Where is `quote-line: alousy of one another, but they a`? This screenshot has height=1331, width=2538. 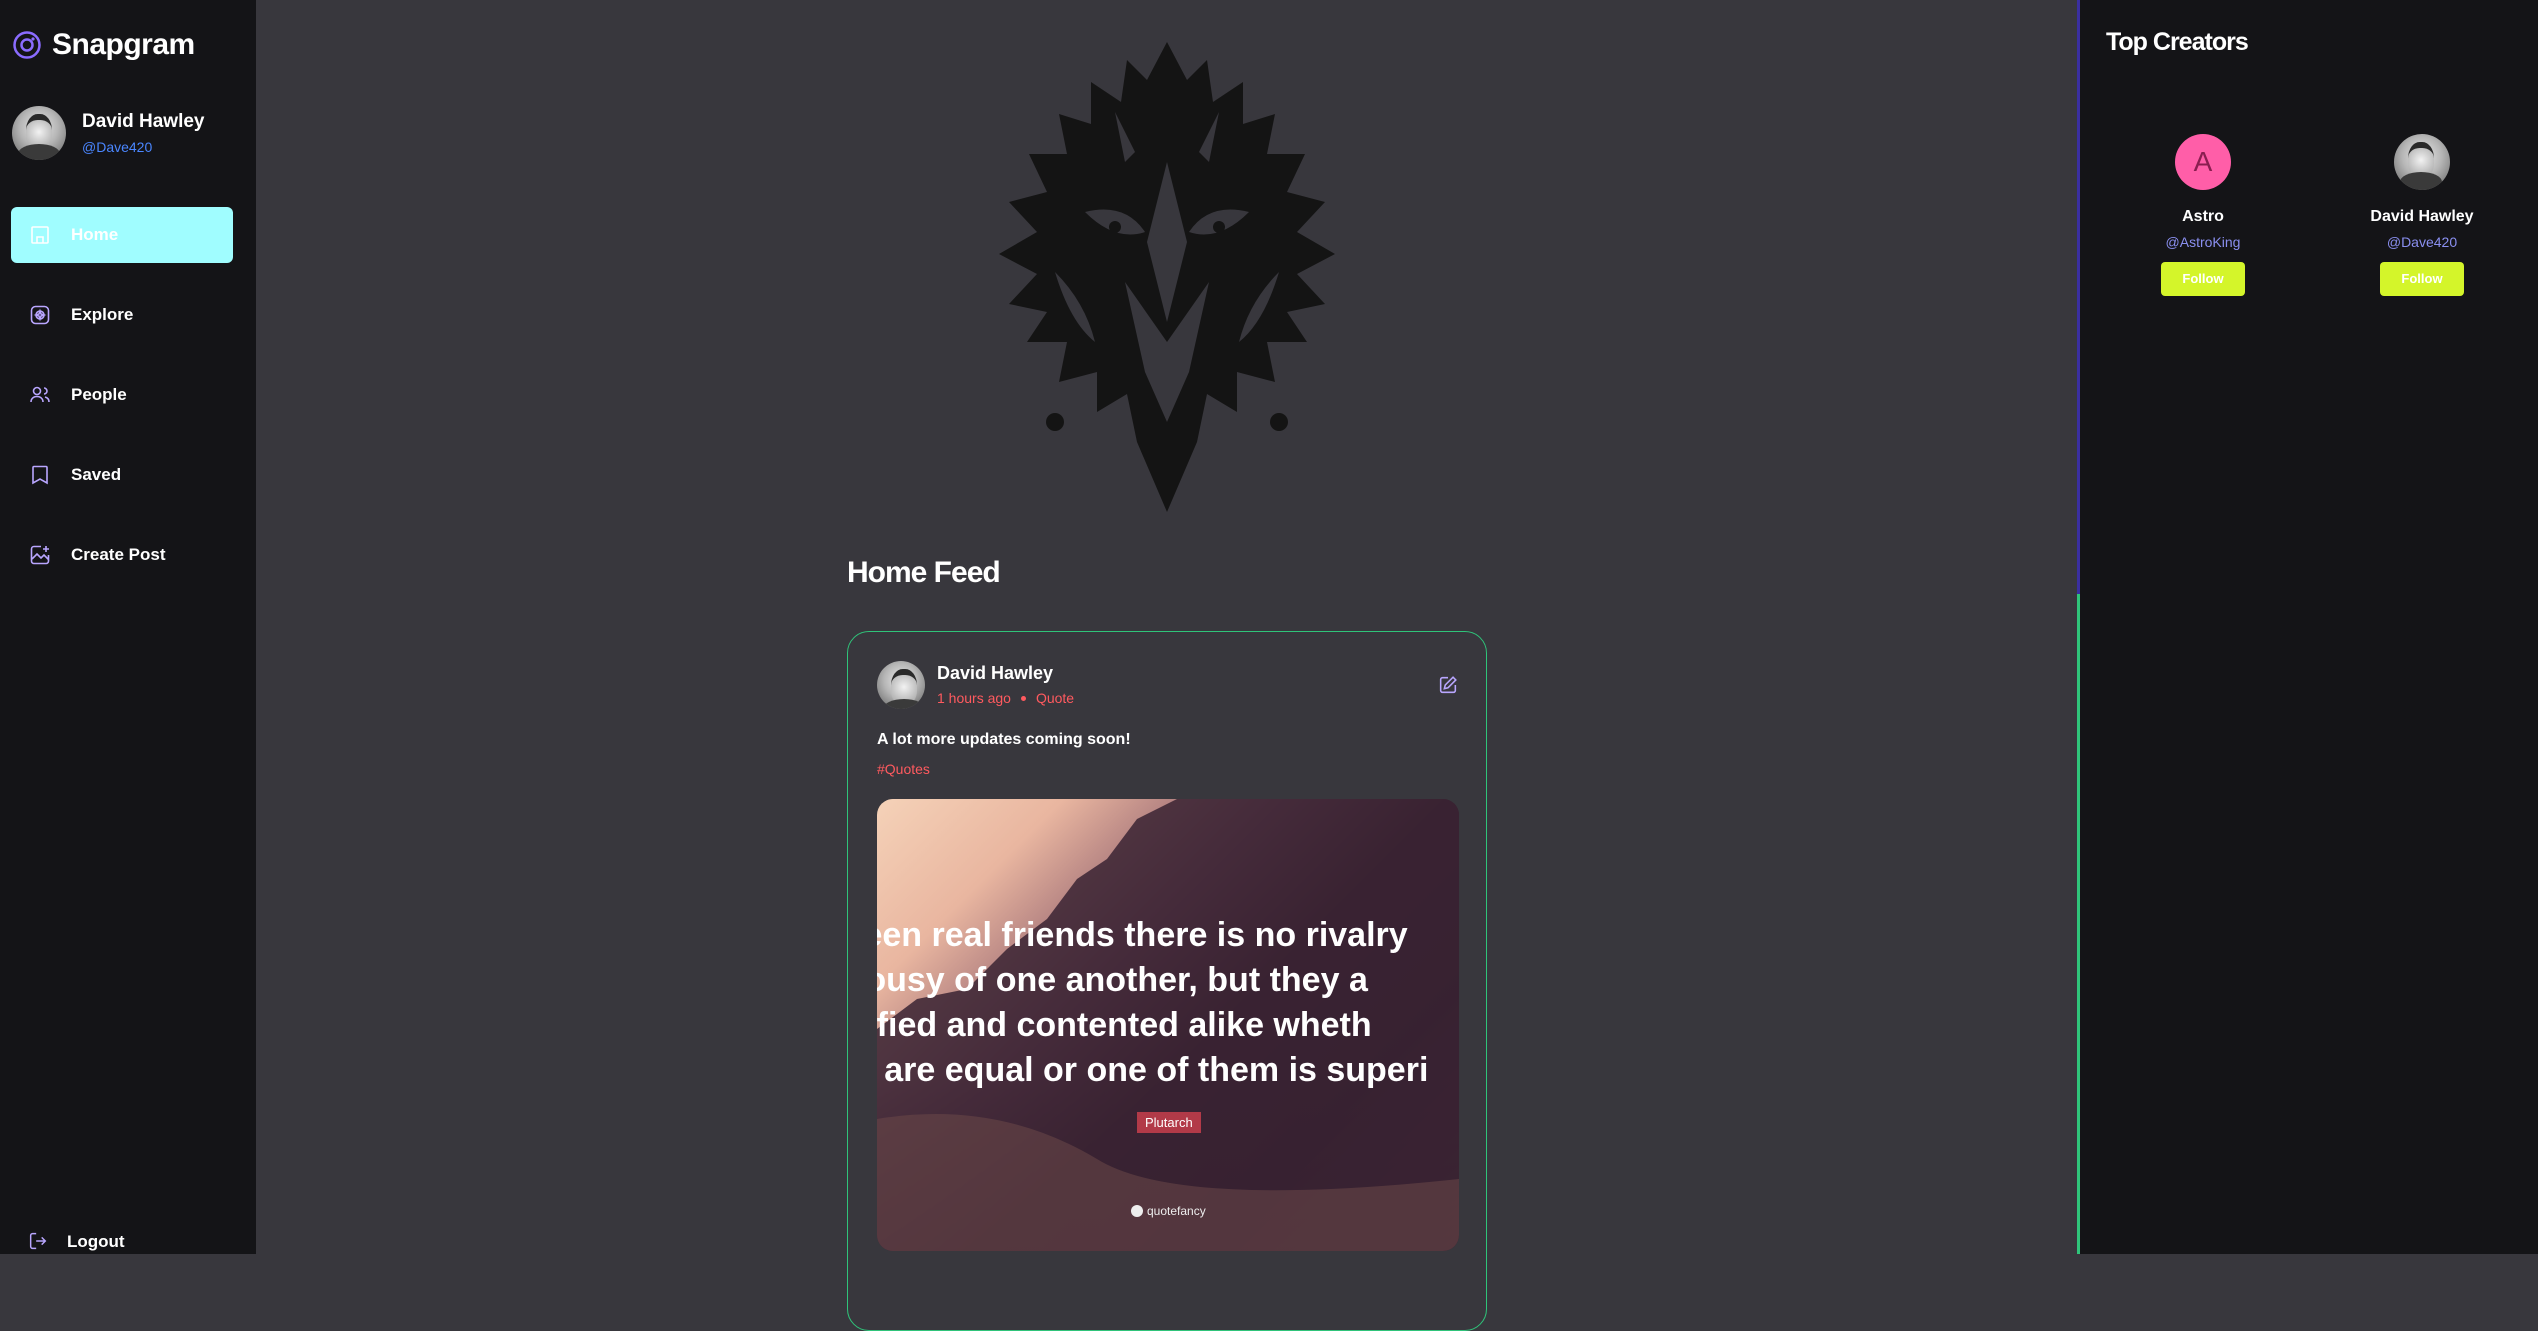 quote-line: alousy of one another, but they a is located at coordinates (1122, 980).